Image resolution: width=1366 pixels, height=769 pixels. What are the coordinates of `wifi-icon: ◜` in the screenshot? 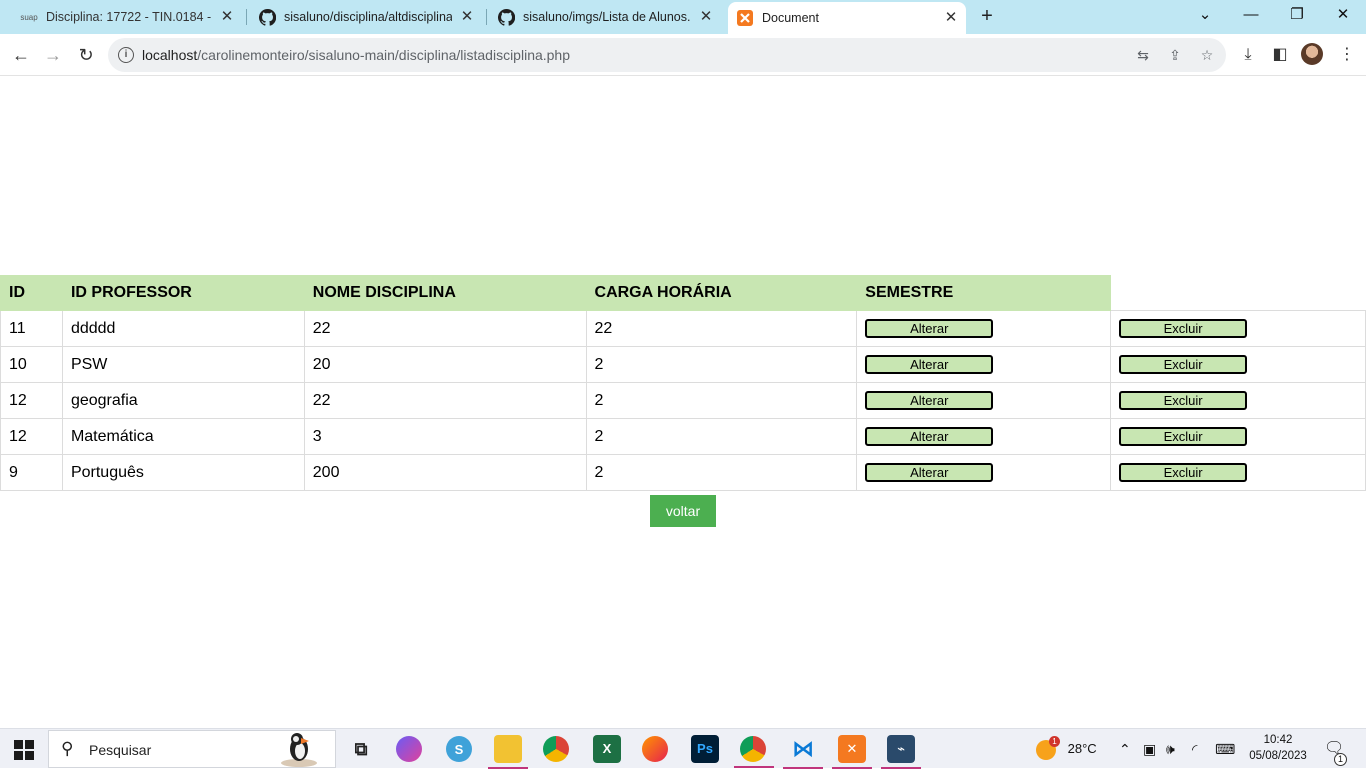 It's located at (1194, 749).